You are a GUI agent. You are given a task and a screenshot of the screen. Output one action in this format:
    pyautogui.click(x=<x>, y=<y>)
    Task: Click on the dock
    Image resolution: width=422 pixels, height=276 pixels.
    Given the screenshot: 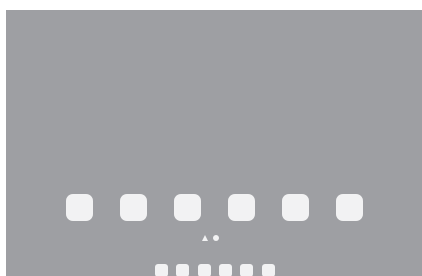 What is the action you would take?
    pyautogui.click(x=214, y=270)
    